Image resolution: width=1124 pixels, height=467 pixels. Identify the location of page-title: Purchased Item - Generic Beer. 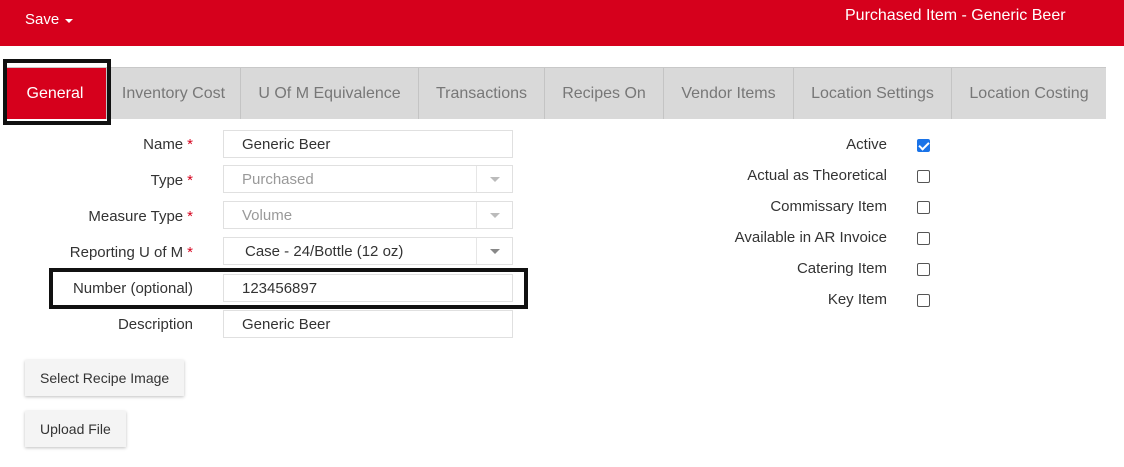
(955, 15).